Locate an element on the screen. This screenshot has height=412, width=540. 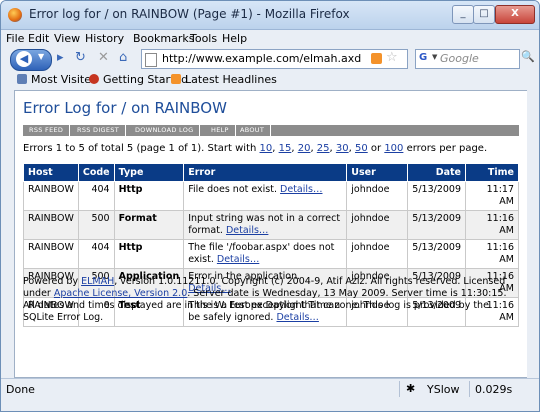
error-message: File does not exist. is located at coordinates (233, 189).